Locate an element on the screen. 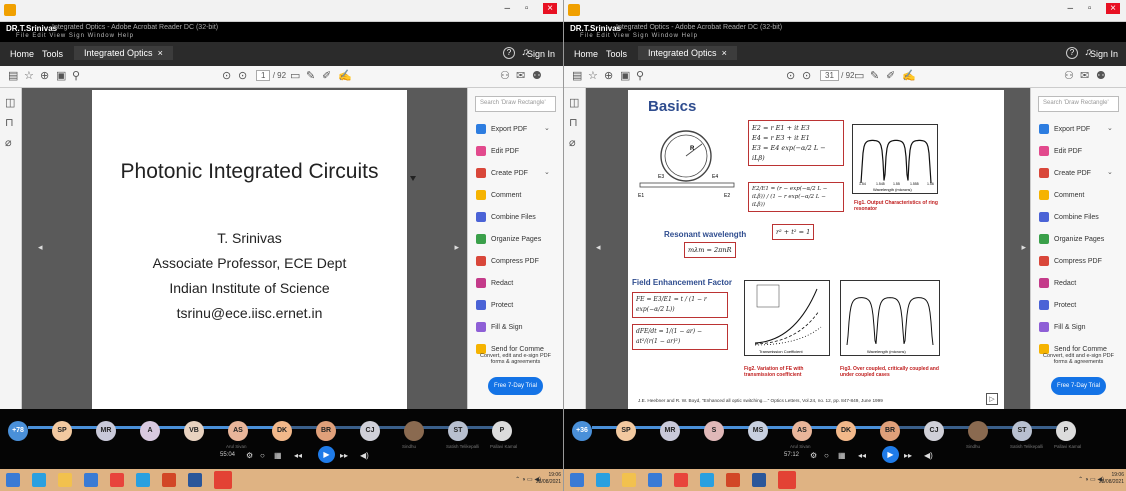 The width and height of the screenshot is (1126, 491). tools-search-input: Search 'Draw Rectangle' is located at coordinates (1078, 104).